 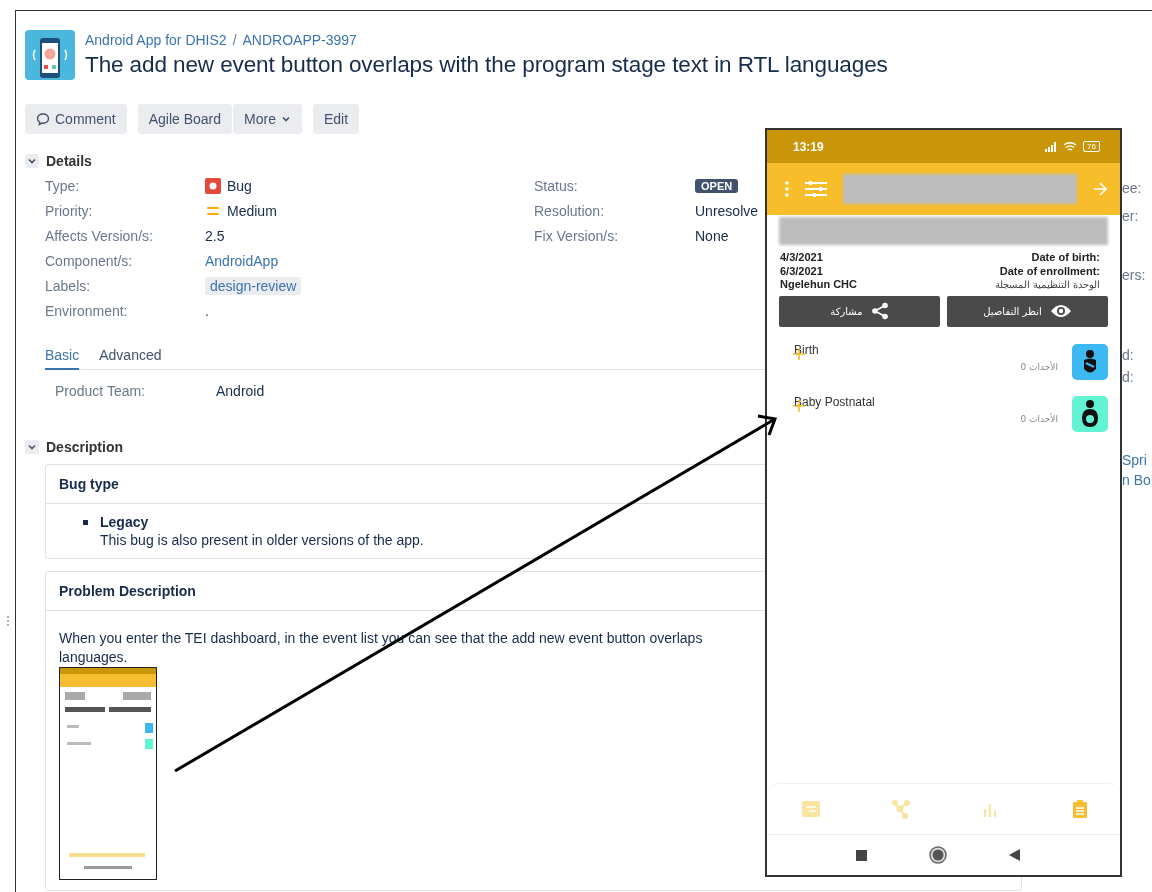 I want to click on view-details-button: انظر التفاصيل, so click(x=1027, y=311).